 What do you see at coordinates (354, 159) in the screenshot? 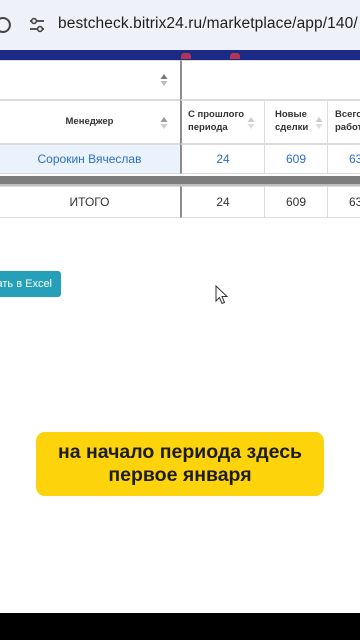
I see `total-link: 63` at bounding box center [354, 159].